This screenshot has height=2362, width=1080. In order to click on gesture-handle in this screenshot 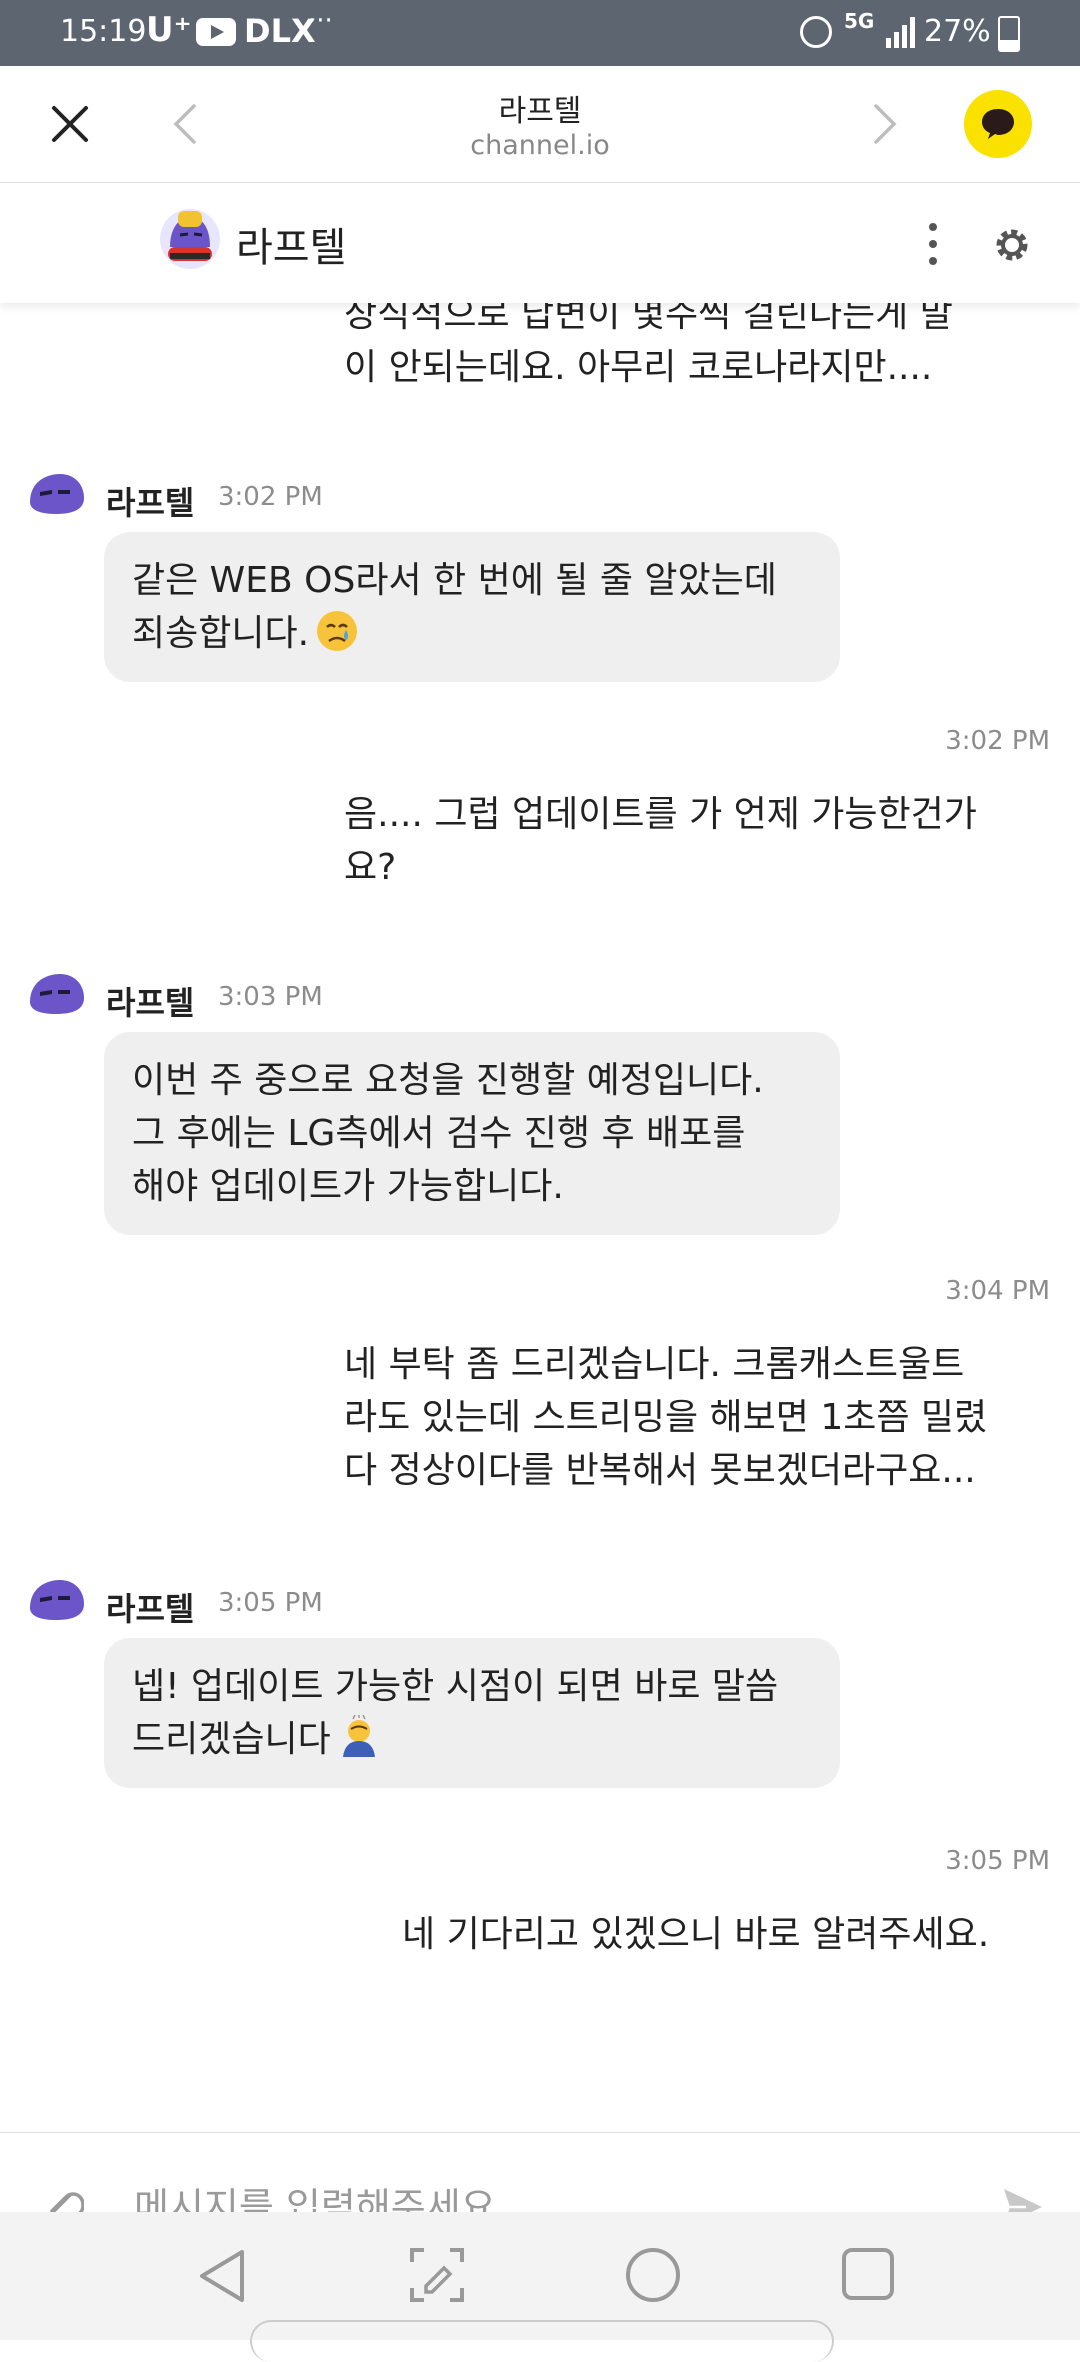, I will do `click(542, 2341)`.